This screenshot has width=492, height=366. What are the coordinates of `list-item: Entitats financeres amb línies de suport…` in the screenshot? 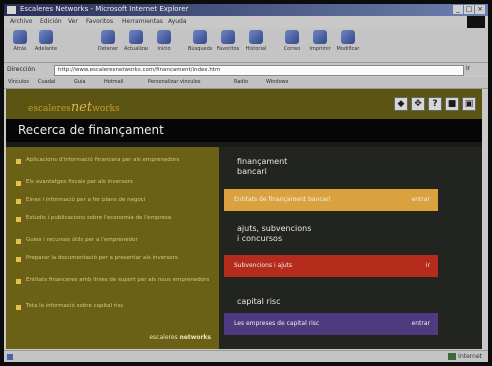 It's located at (114, 280).